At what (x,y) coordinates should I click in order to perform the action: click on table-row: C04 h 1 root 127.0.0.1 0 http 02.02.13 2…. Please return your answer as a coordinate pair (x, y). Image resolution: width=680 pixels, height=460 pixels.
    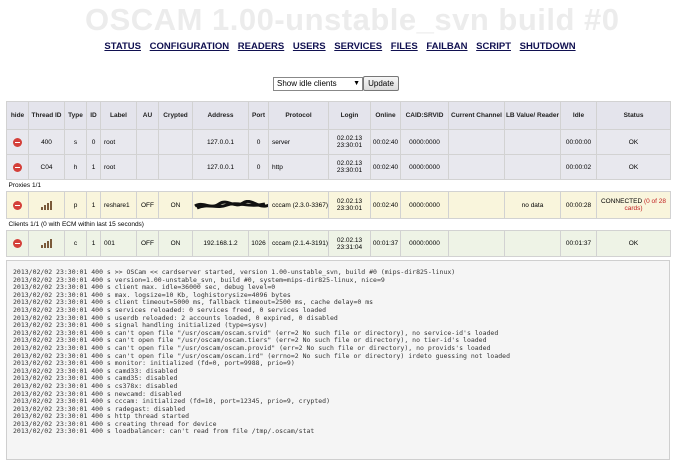
    Looking at the image, I should click on (338, 167).